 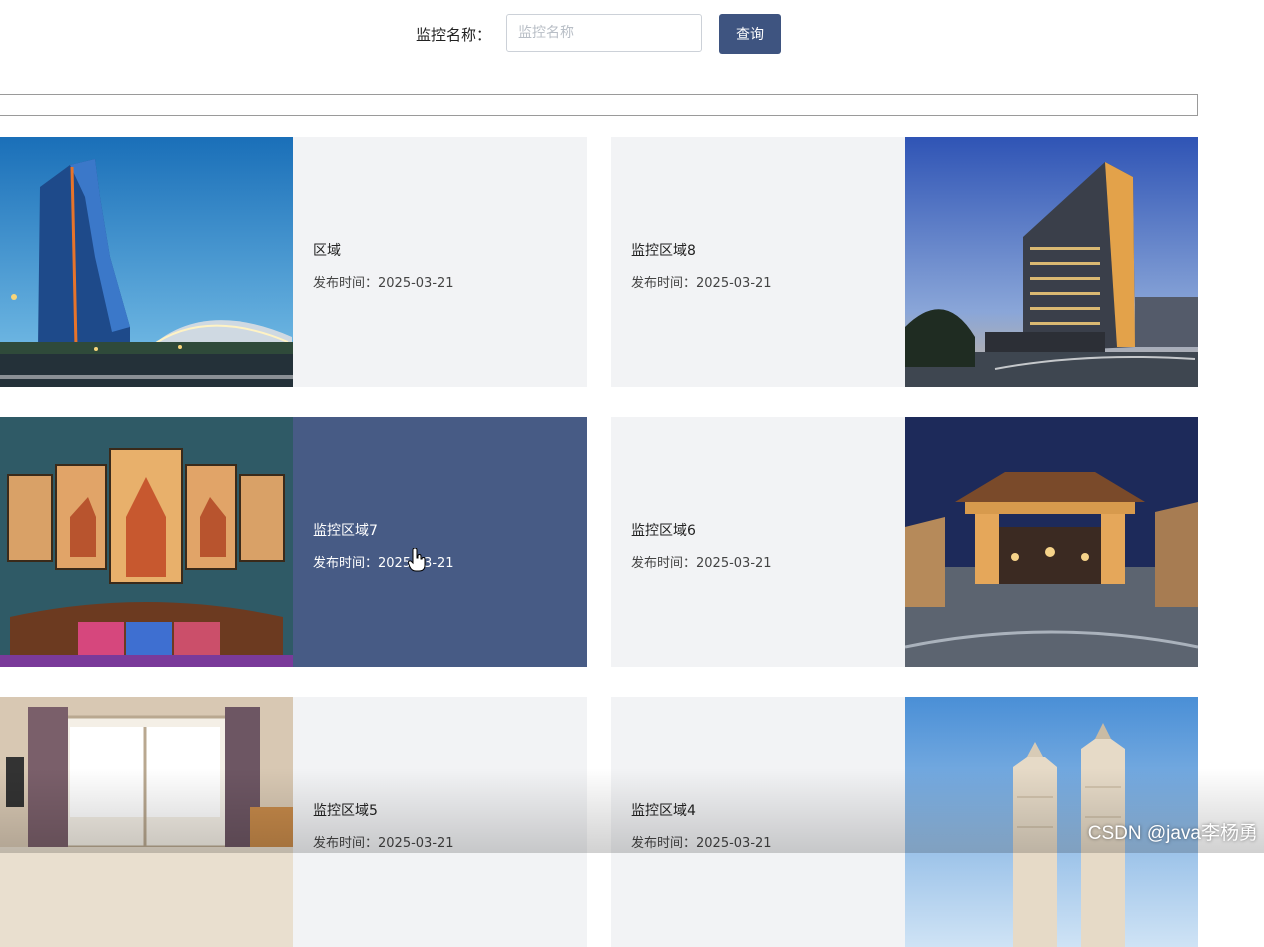 I want to click on card-text: 监控区域6 发布时间：2025-03-21, so click(x=761, y=542).